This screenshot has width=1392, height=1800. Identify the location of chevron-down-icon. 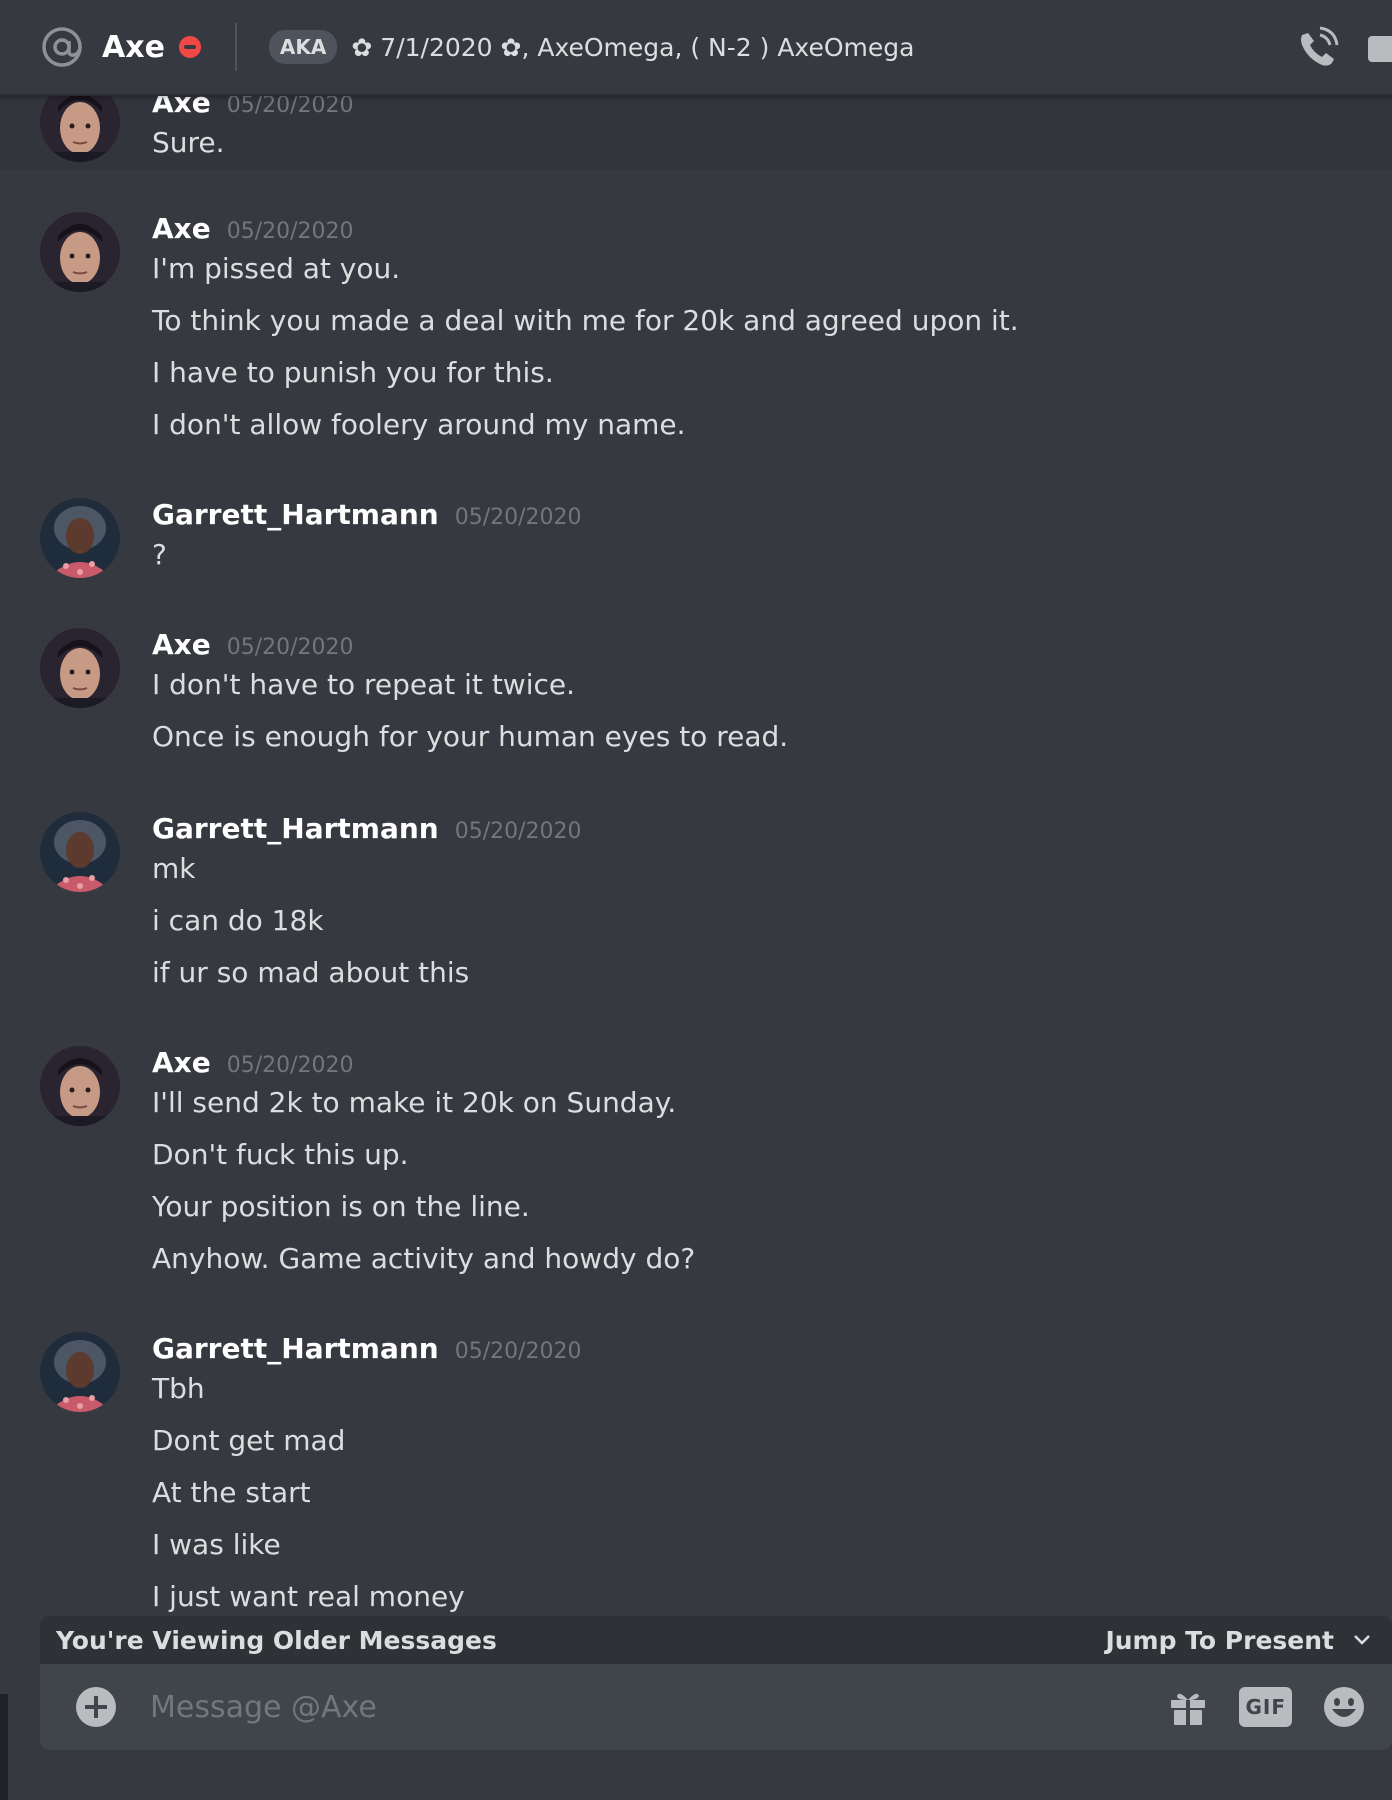
(1362, 1640).